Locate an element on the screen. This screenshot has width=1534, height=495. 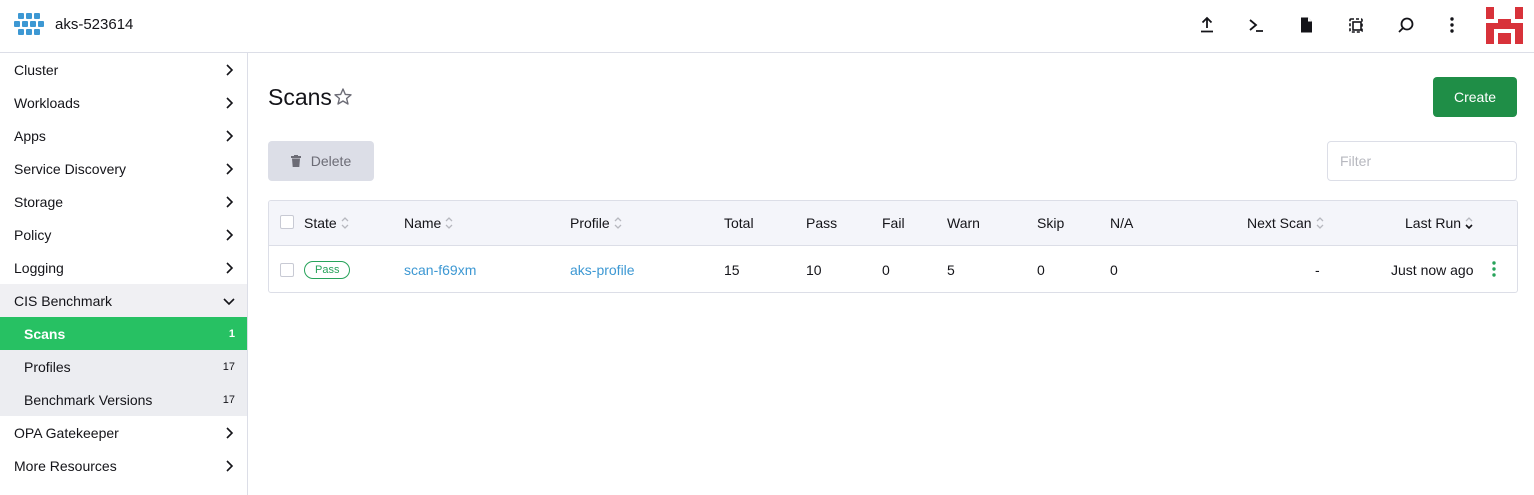
star-icon is located at coordinates (343, 97).